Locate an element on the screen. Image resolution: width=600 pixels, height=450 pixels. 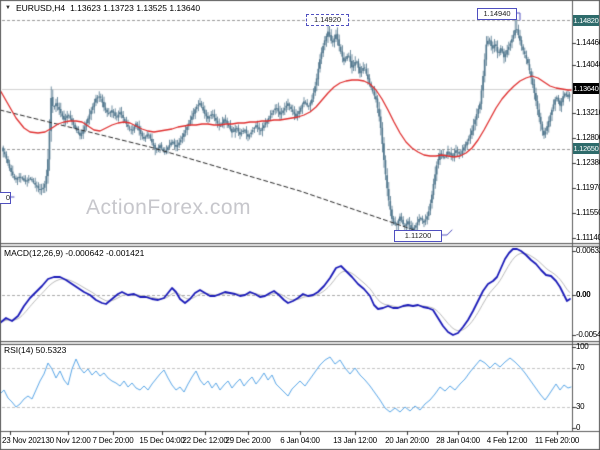
watermark: ActionForex.com is located at coordinates (169, 207).